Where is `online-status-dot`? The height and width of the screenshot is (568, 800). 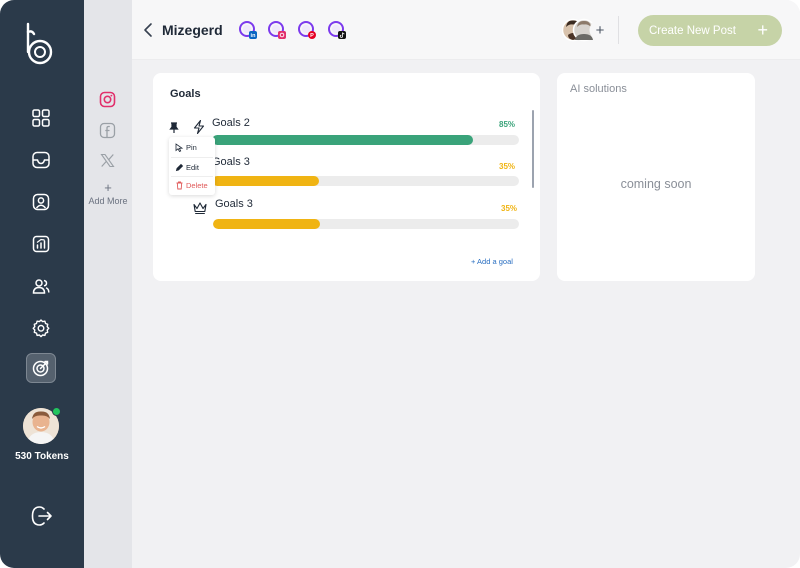 online-status-dot is located at coordinates (56, 411).